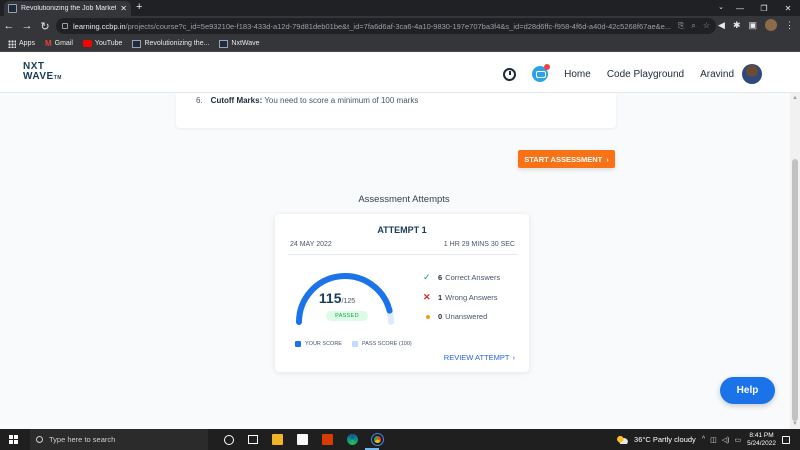  I want to click on search-icon, so click(39, 439).